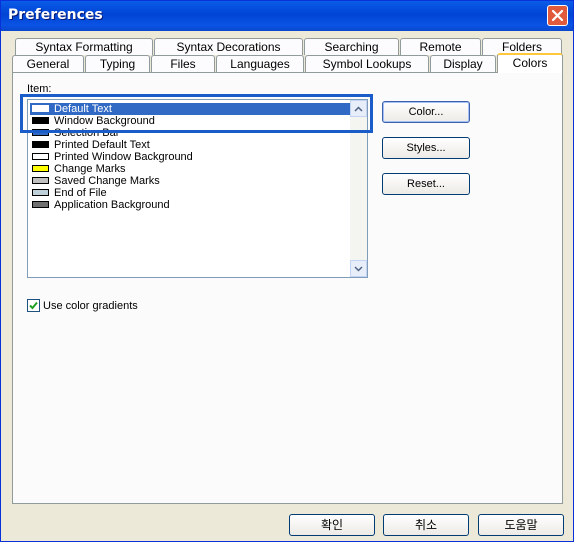  I want to click on help-button: 도움말, so click(521, 525).